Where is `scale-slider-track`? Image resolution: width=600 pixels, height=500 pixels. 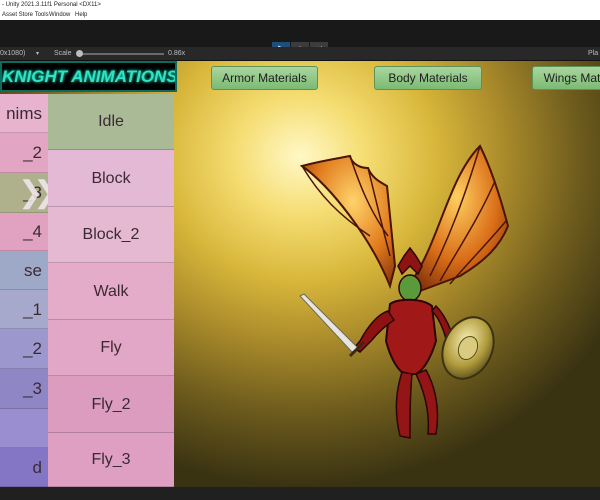
scale-slider-track is located at coordinates (122, 54).